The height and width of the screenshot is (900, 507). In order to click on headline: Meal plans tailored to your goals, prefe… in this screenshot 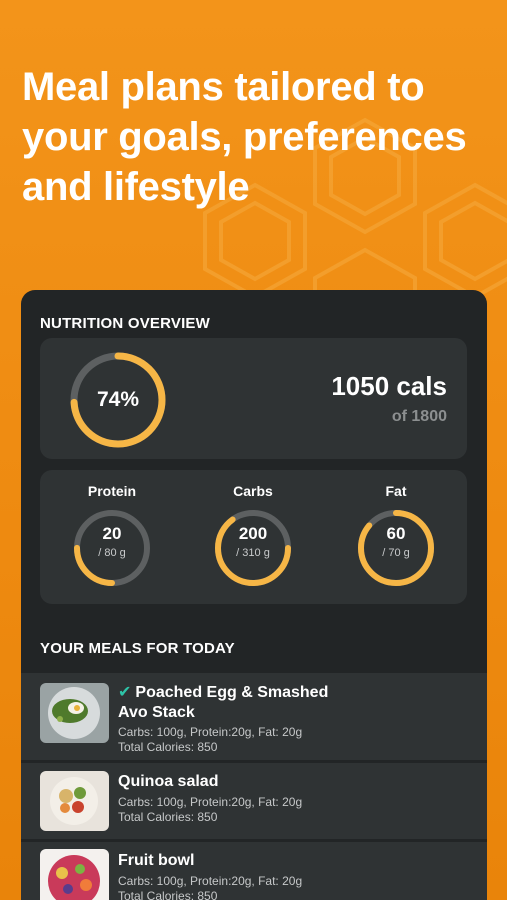, I will do `click(244, 137)`.